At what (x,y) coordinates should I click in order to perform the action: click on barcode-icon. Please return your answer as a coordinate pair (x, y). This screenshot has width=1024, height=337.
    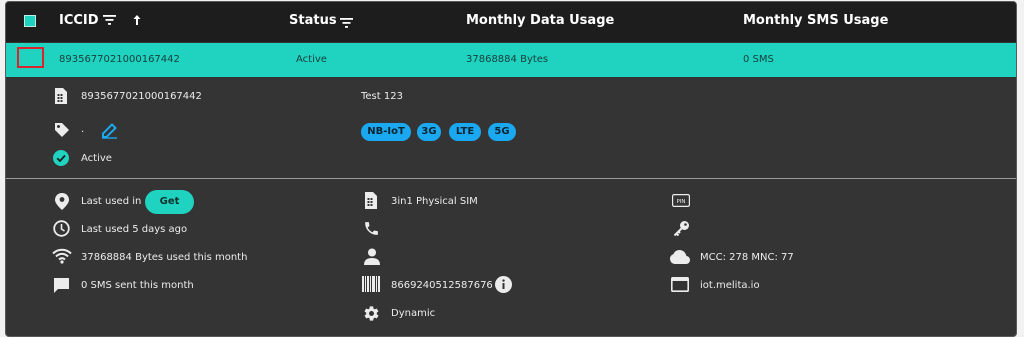
    Looking at the image, I should click on (371, 284).